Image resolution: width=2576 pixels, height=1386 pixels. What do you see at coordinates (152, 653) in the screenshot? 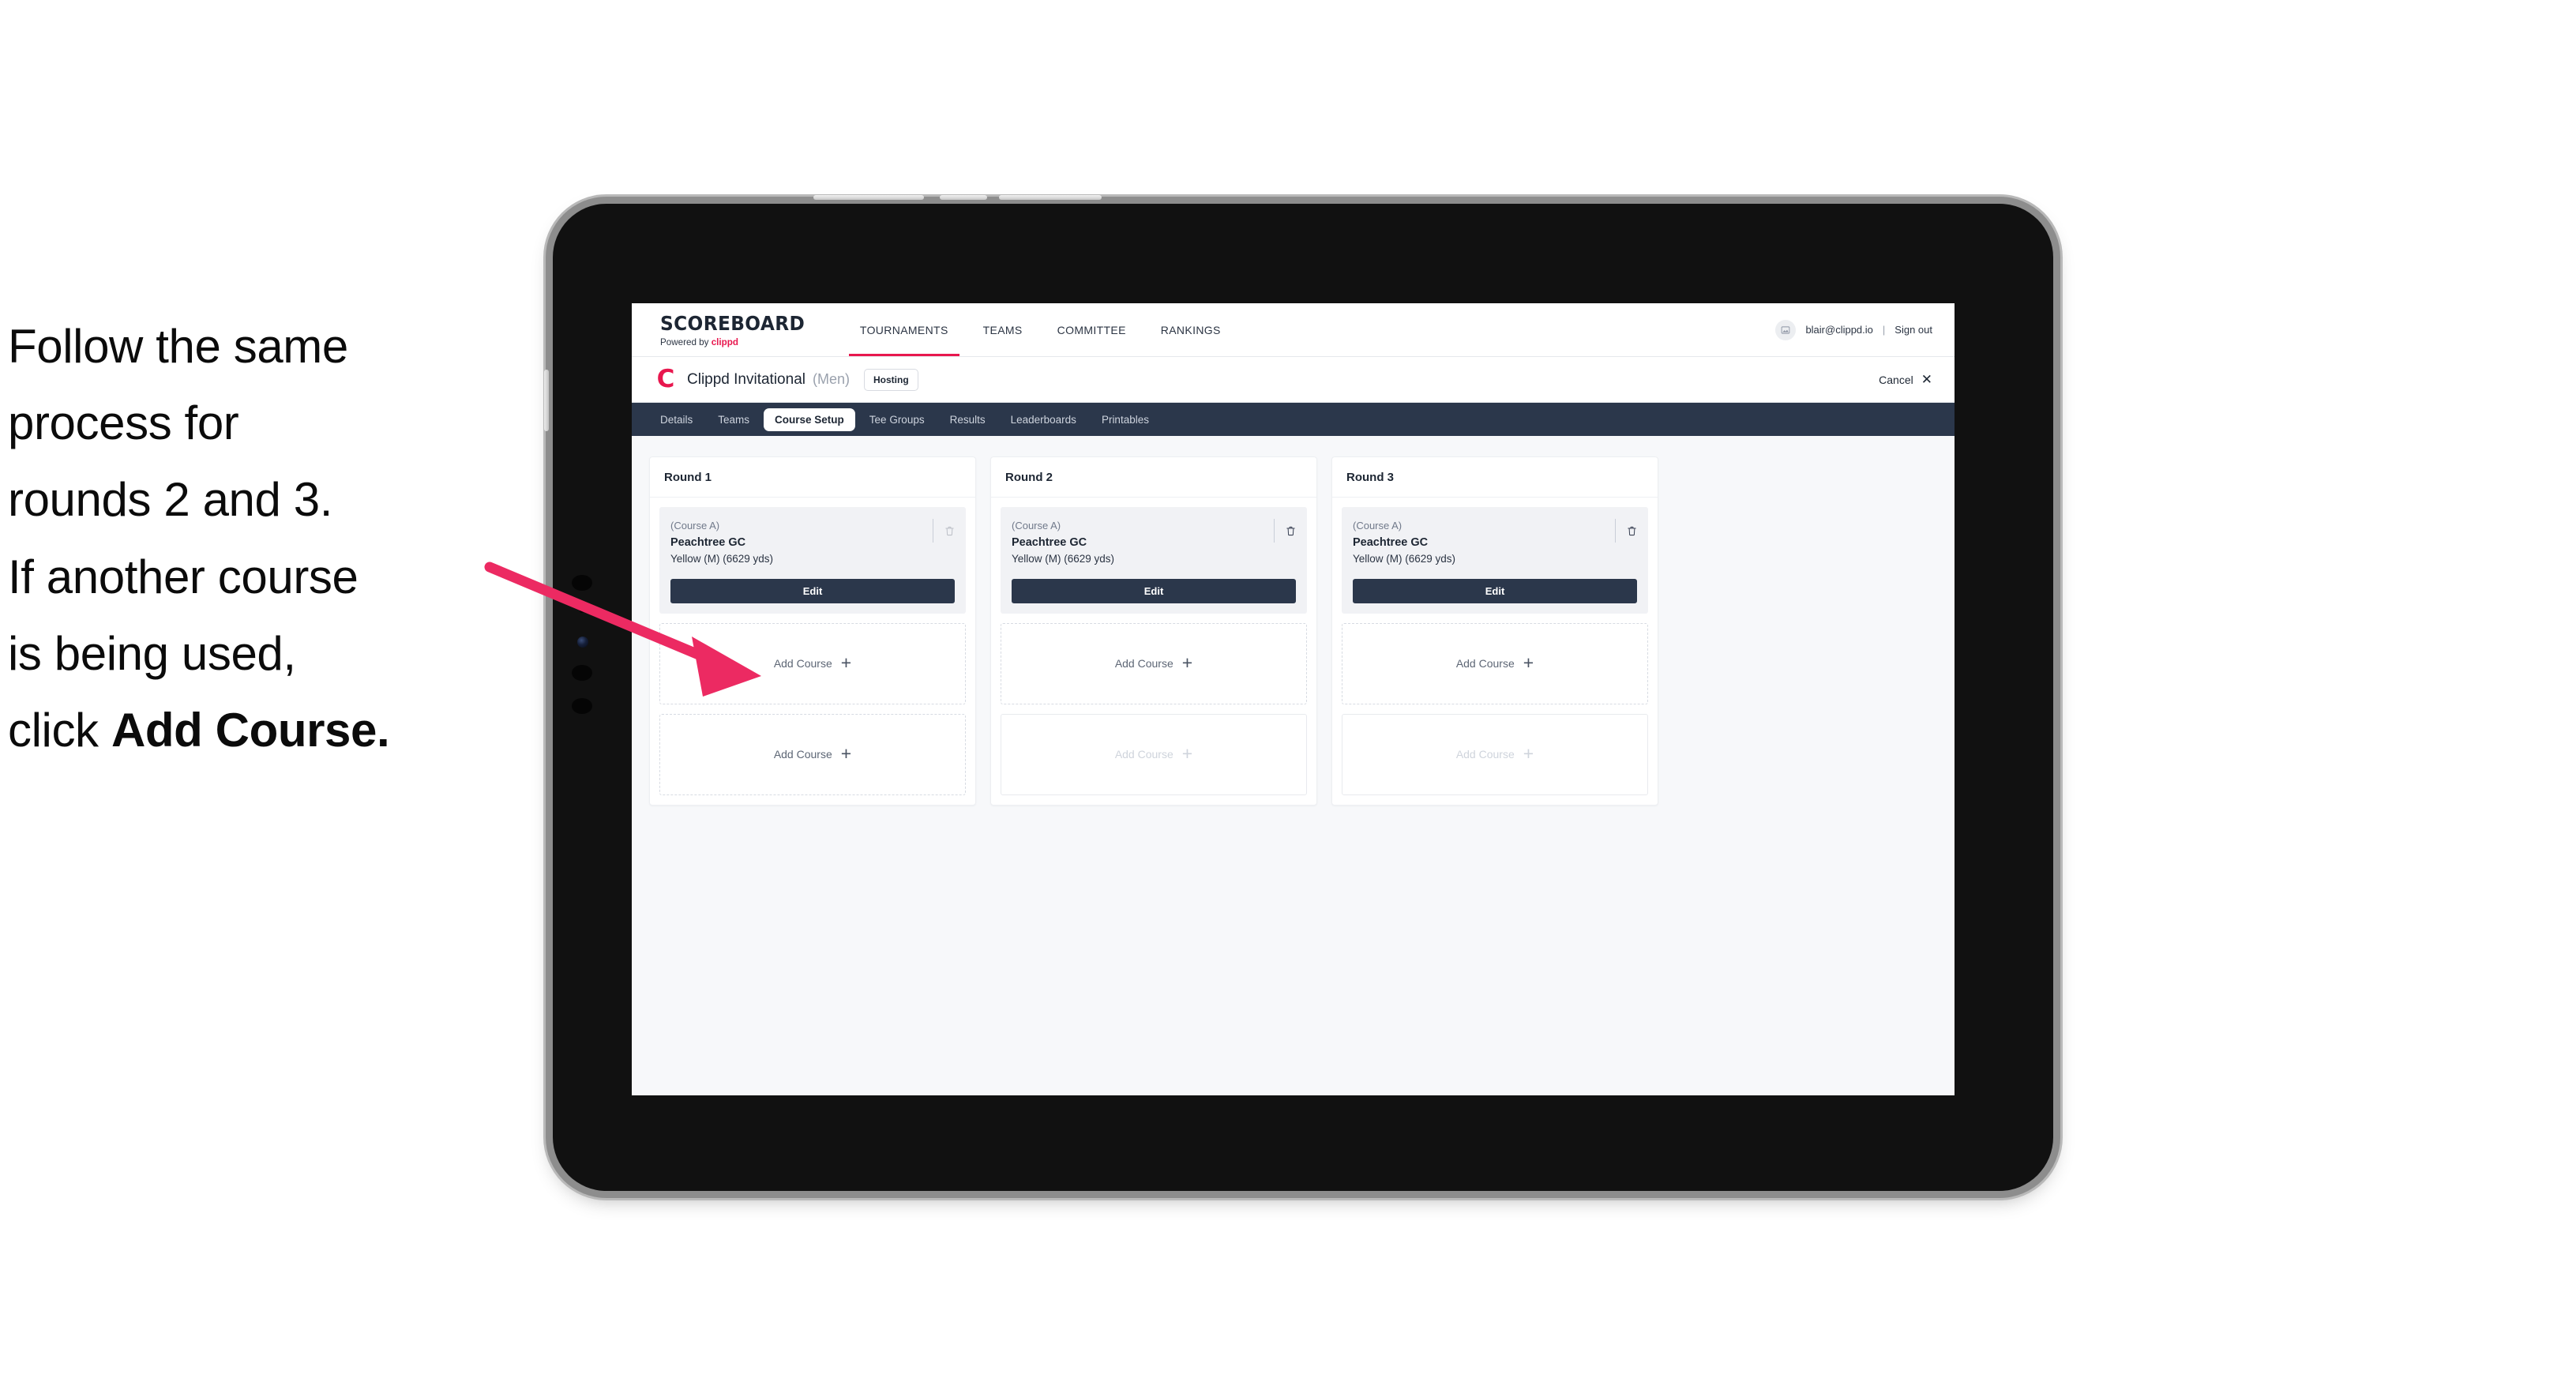
I see `instruction-line-5: is being used,` at bounding box center [152, 653].